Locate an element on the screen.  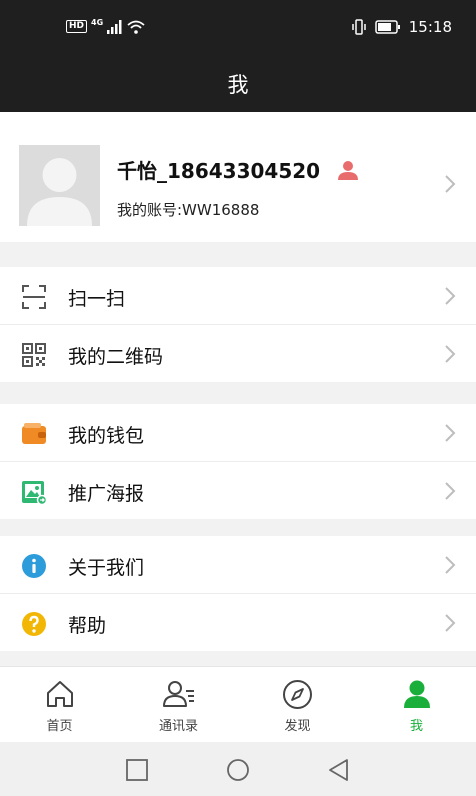
recent-apps-icon is located at coordinates (137, 770).